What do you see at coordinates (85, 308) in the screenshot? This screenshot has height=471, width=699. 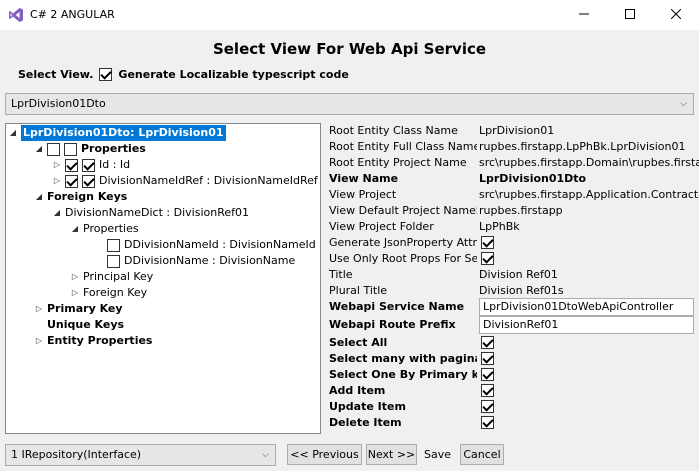 I see `primary-key-label: Primary Key` at bounding box center [85, 308].